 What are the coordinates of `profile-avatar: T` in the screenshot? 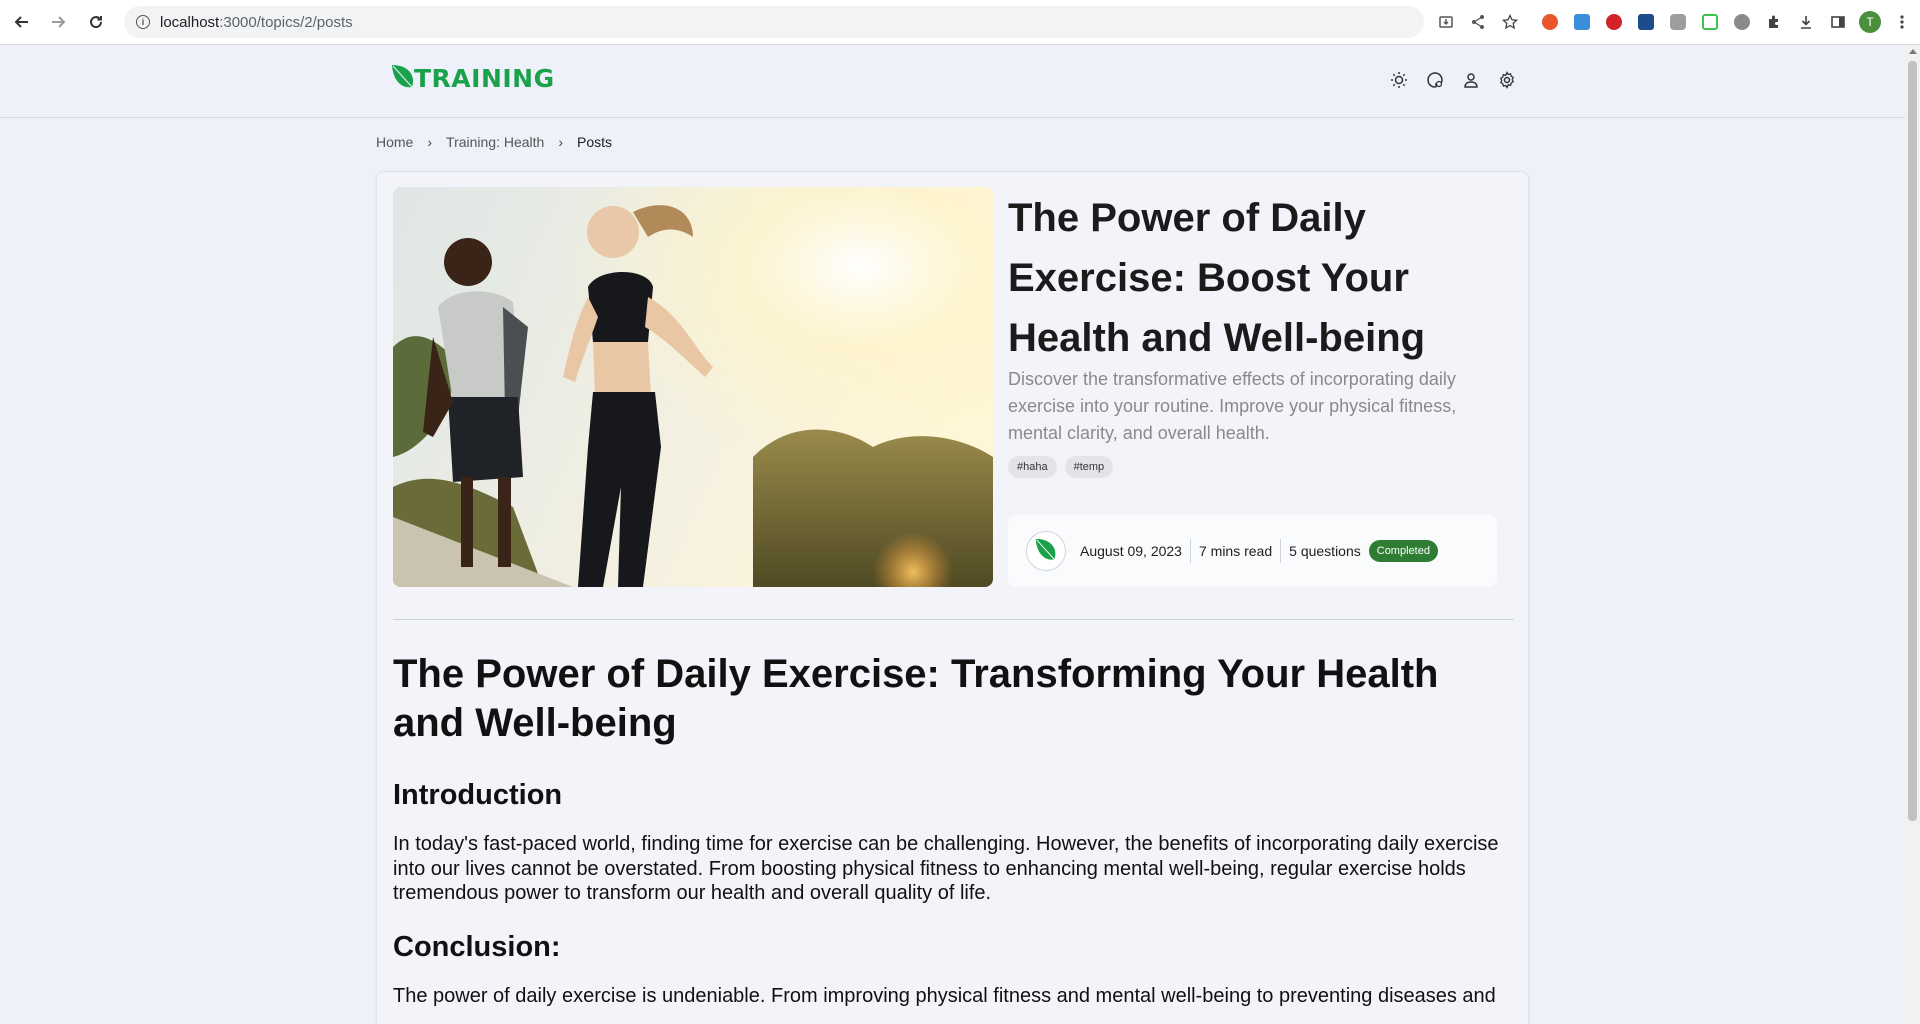 It's located at (1870, 22).